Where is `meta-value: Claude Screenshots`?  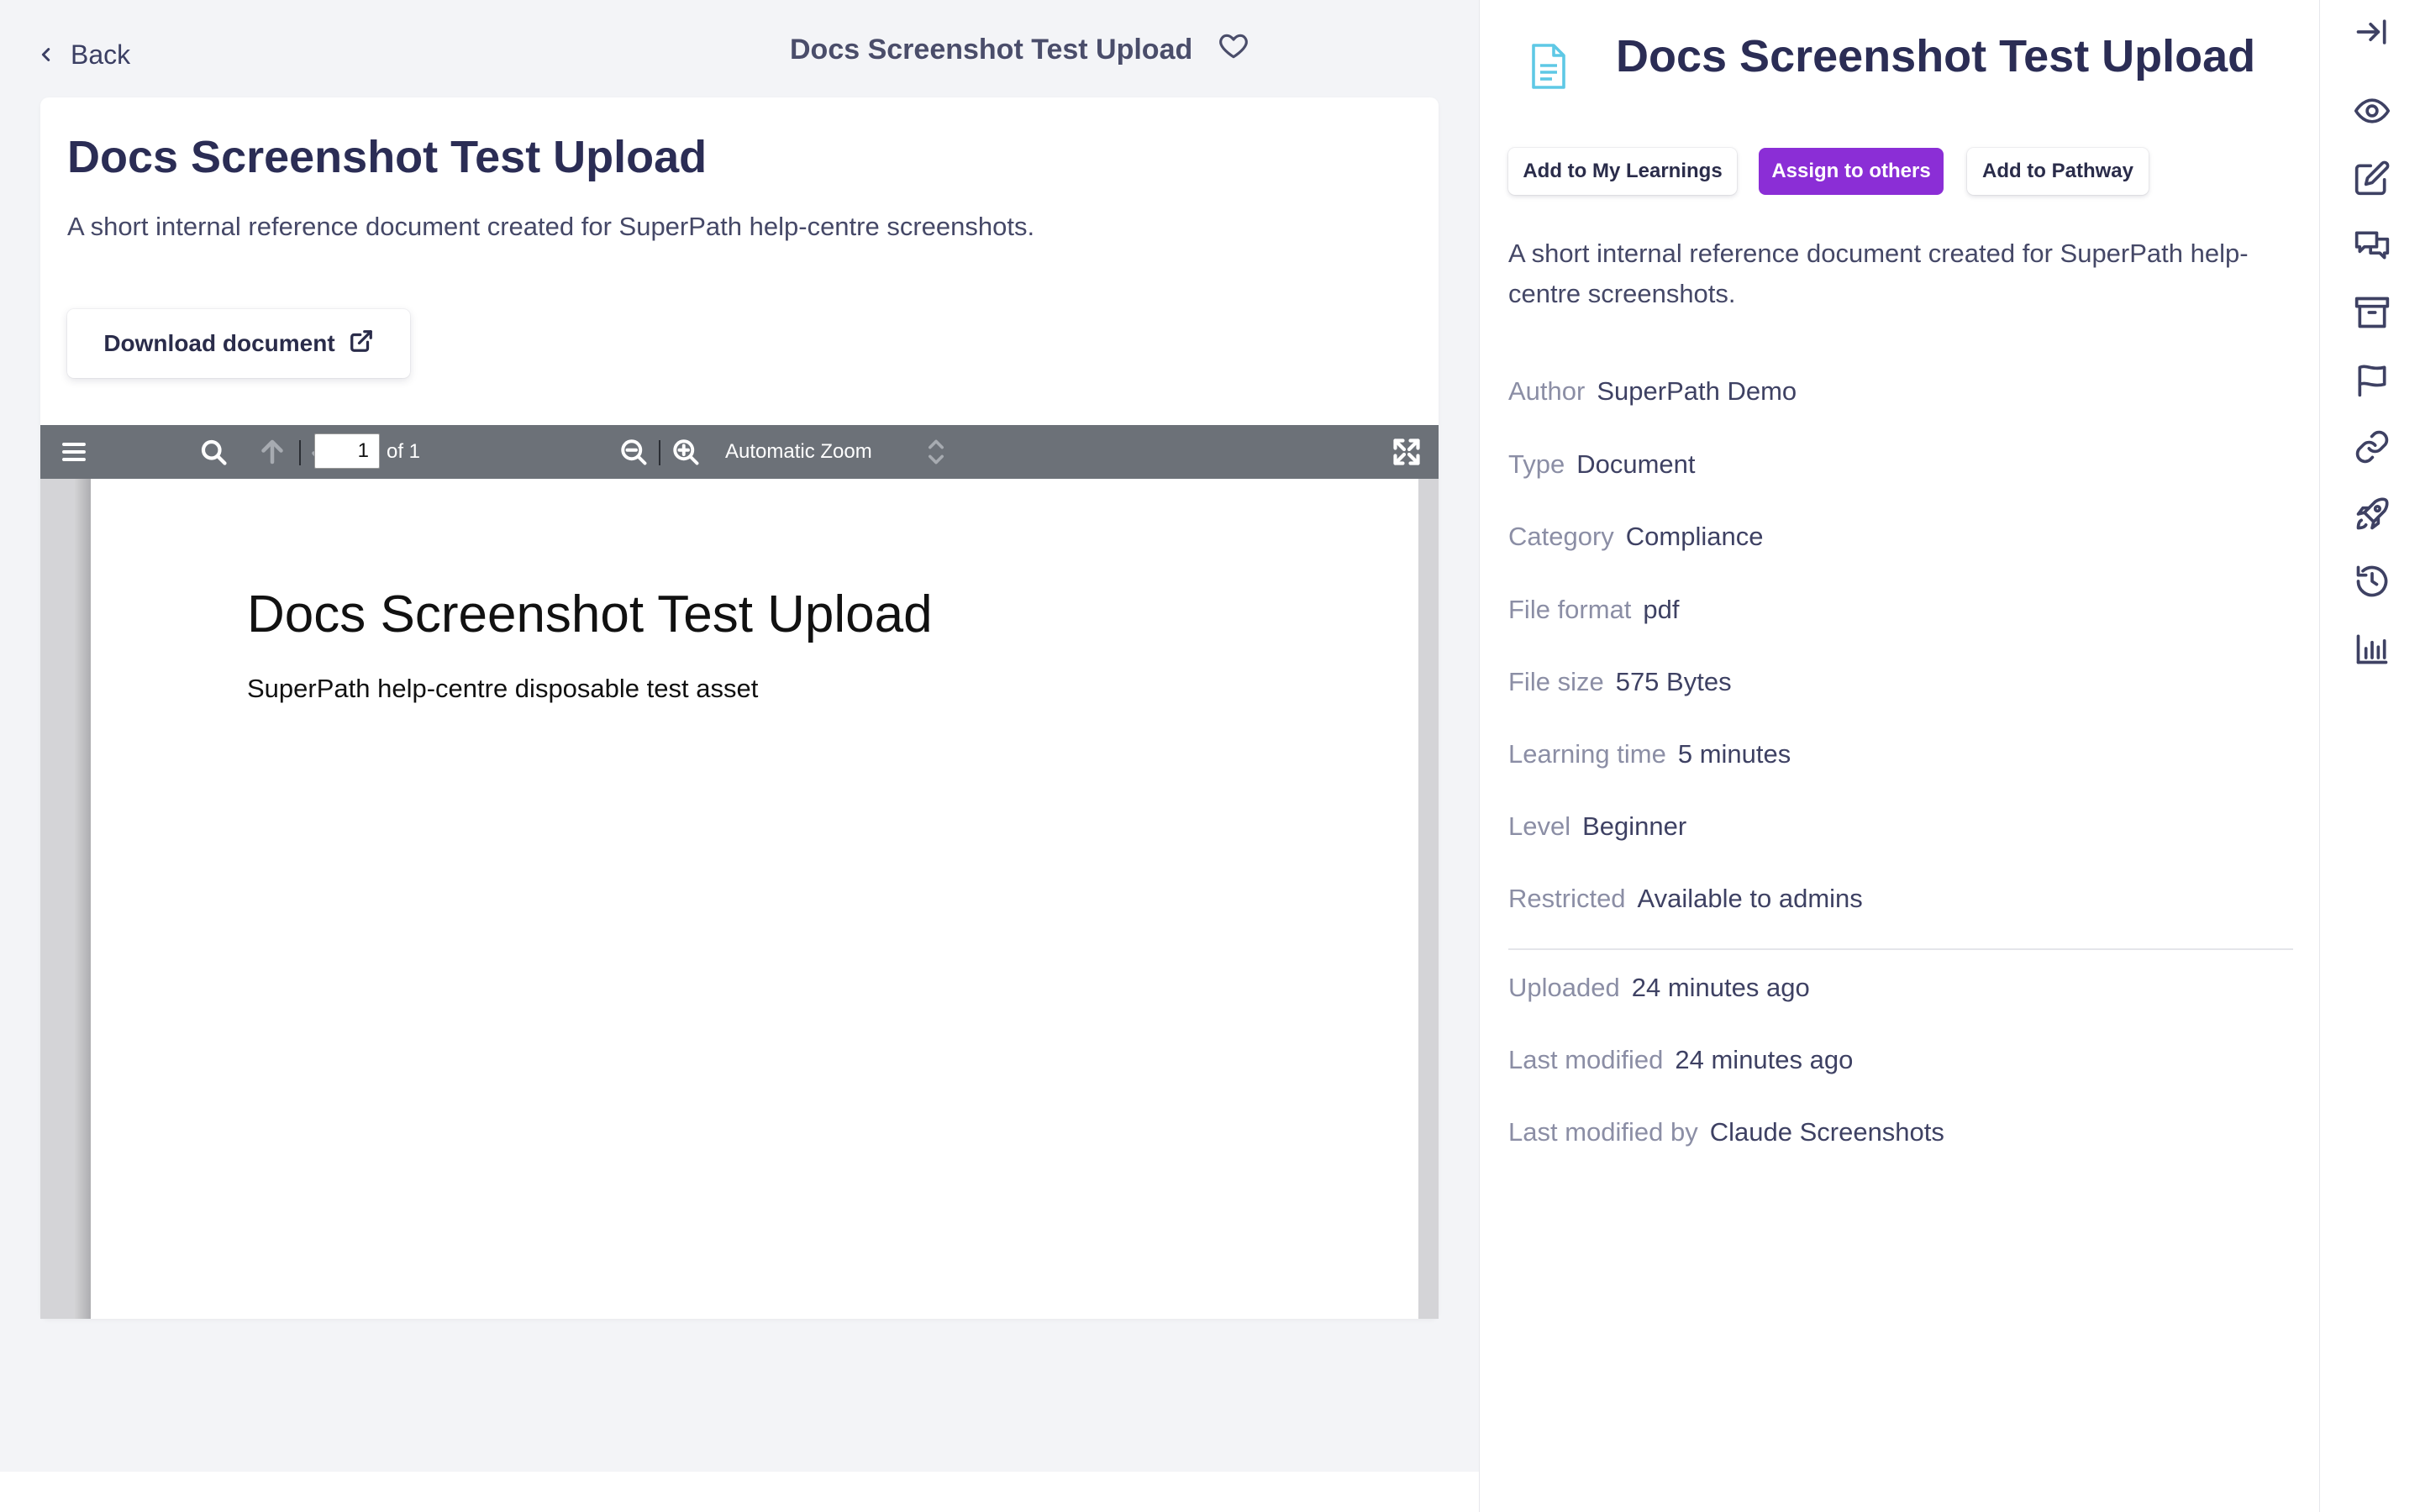 meta-value: Claude Screenshots is located at coordinates (1826, 1132).